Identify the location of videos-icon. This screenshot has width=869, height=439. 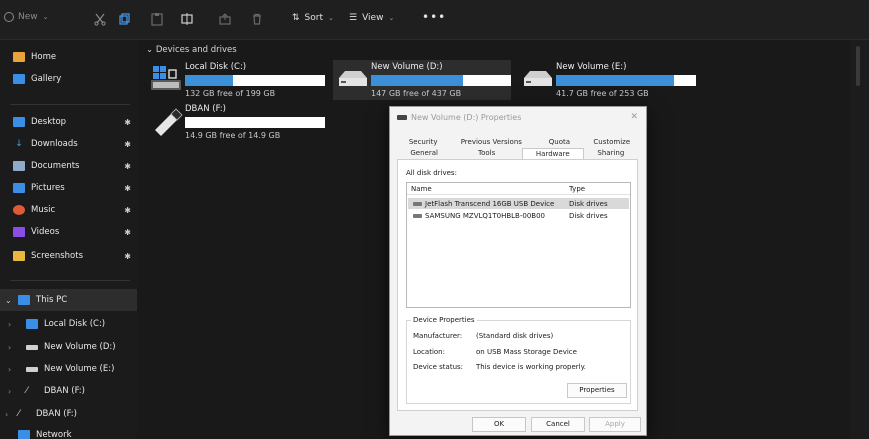
(19, 232).